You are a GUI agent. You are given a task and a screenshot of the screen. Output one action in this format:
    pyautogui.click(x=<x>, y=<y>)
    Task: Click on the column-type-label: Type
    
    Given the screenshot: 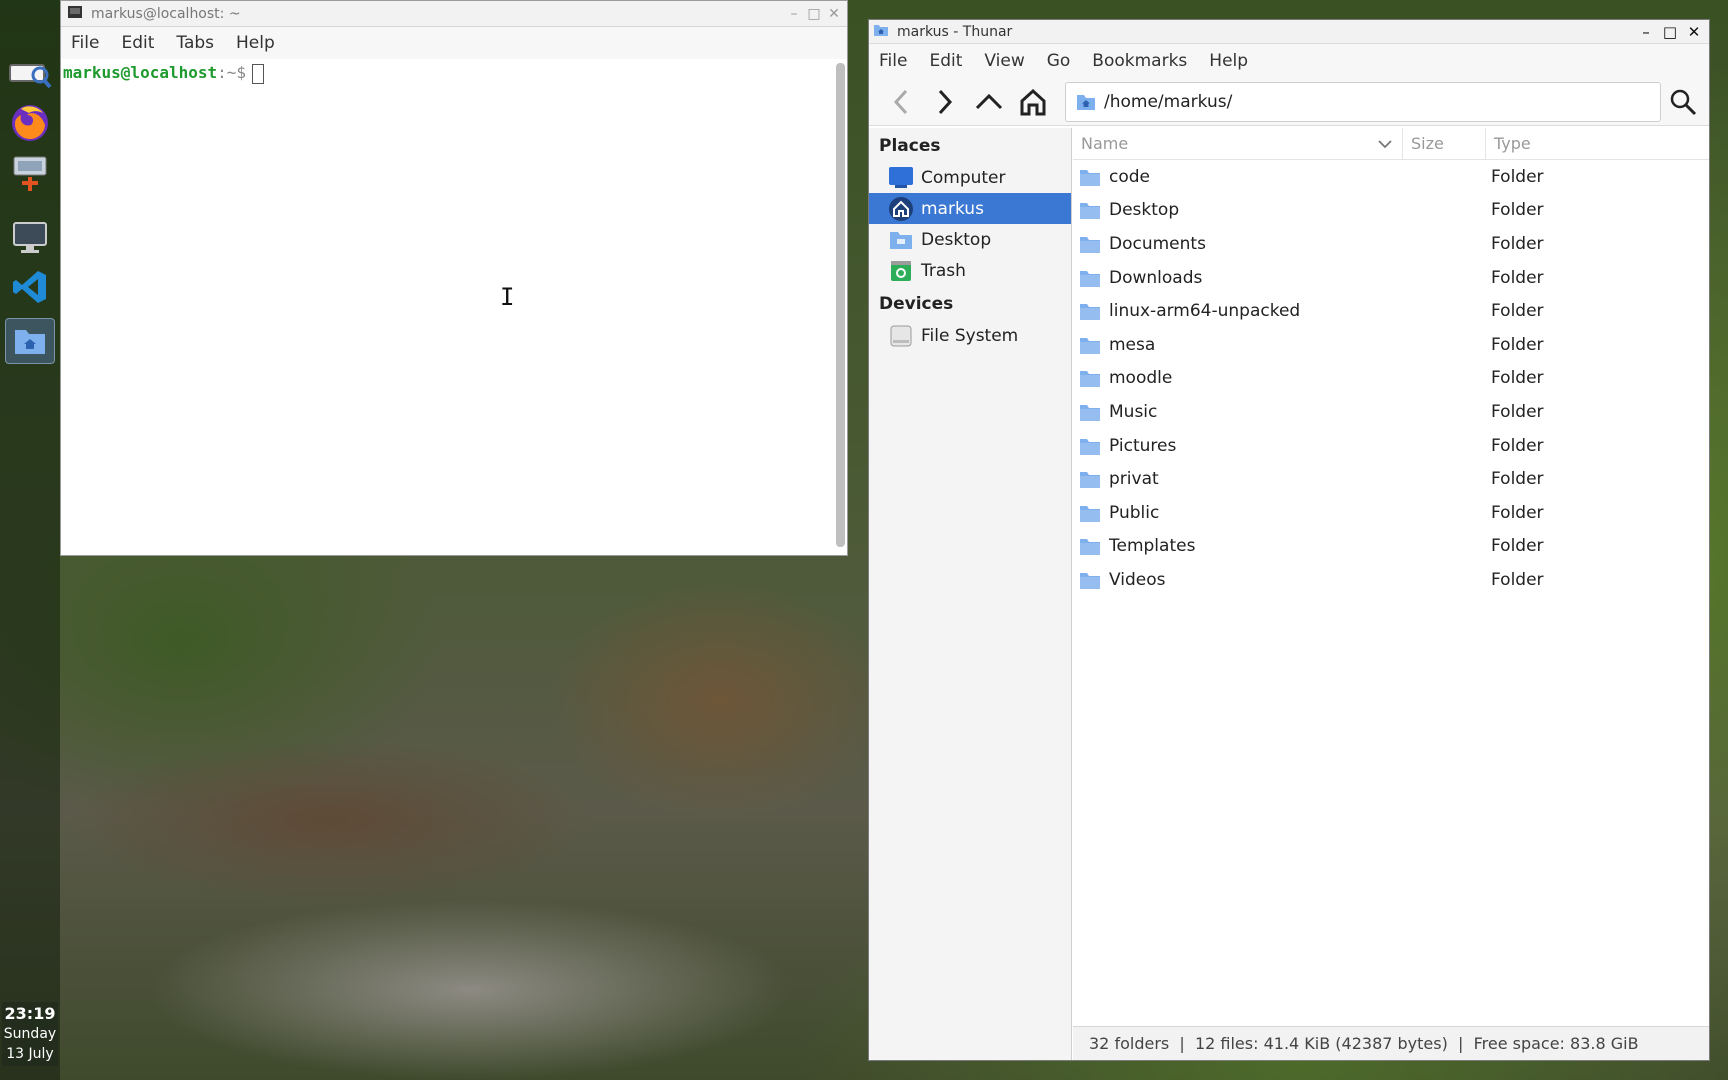 What is the action you would take?
    pyautogui.click(x=1512, y=143)
    